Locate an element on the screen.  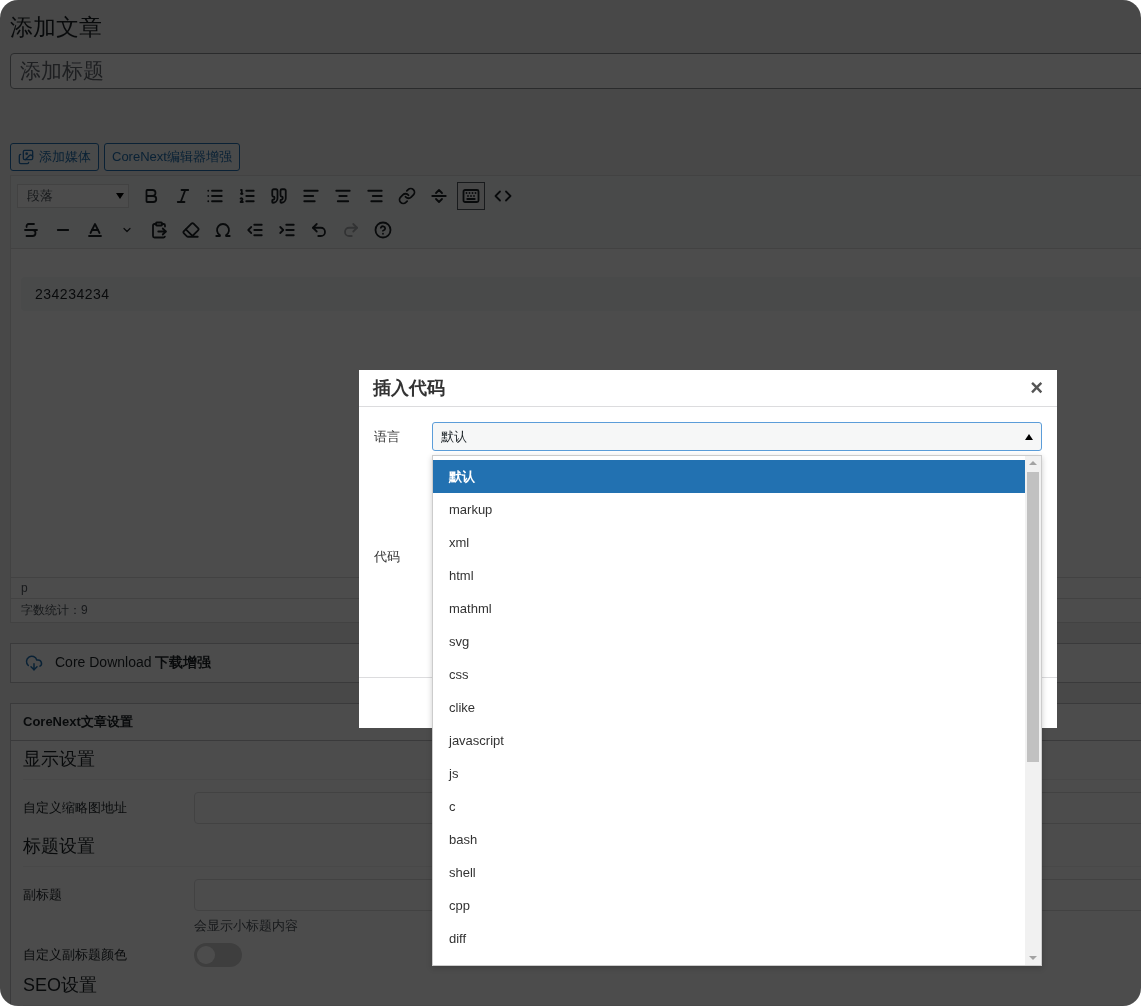
language-select: 默认 is located at coordinates (737, 436).